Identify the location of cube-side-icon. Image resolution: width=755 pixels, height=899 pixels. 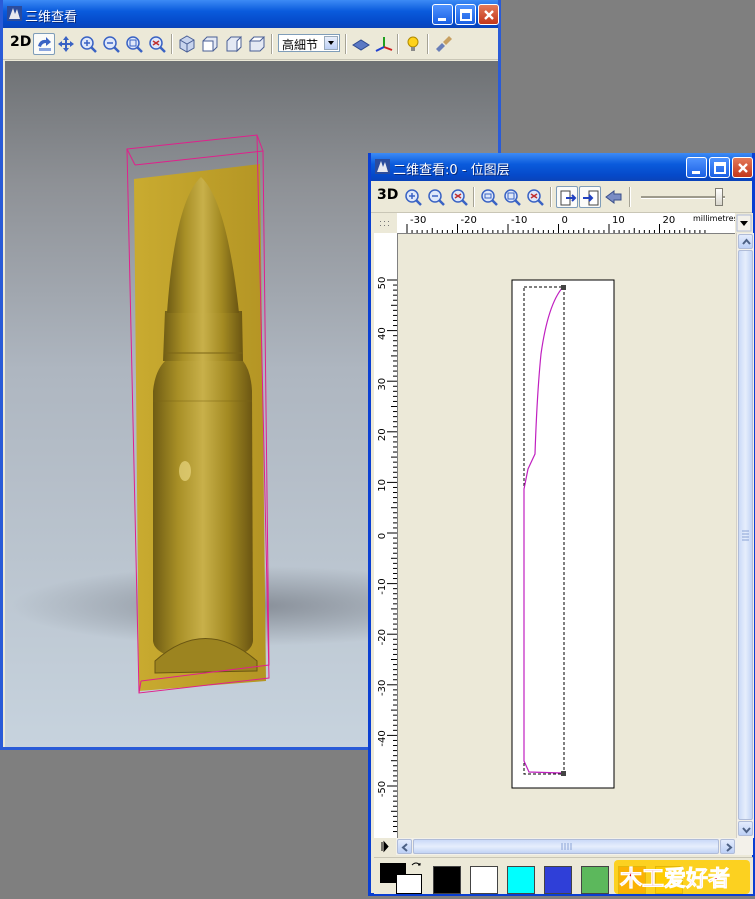
(234, 44).